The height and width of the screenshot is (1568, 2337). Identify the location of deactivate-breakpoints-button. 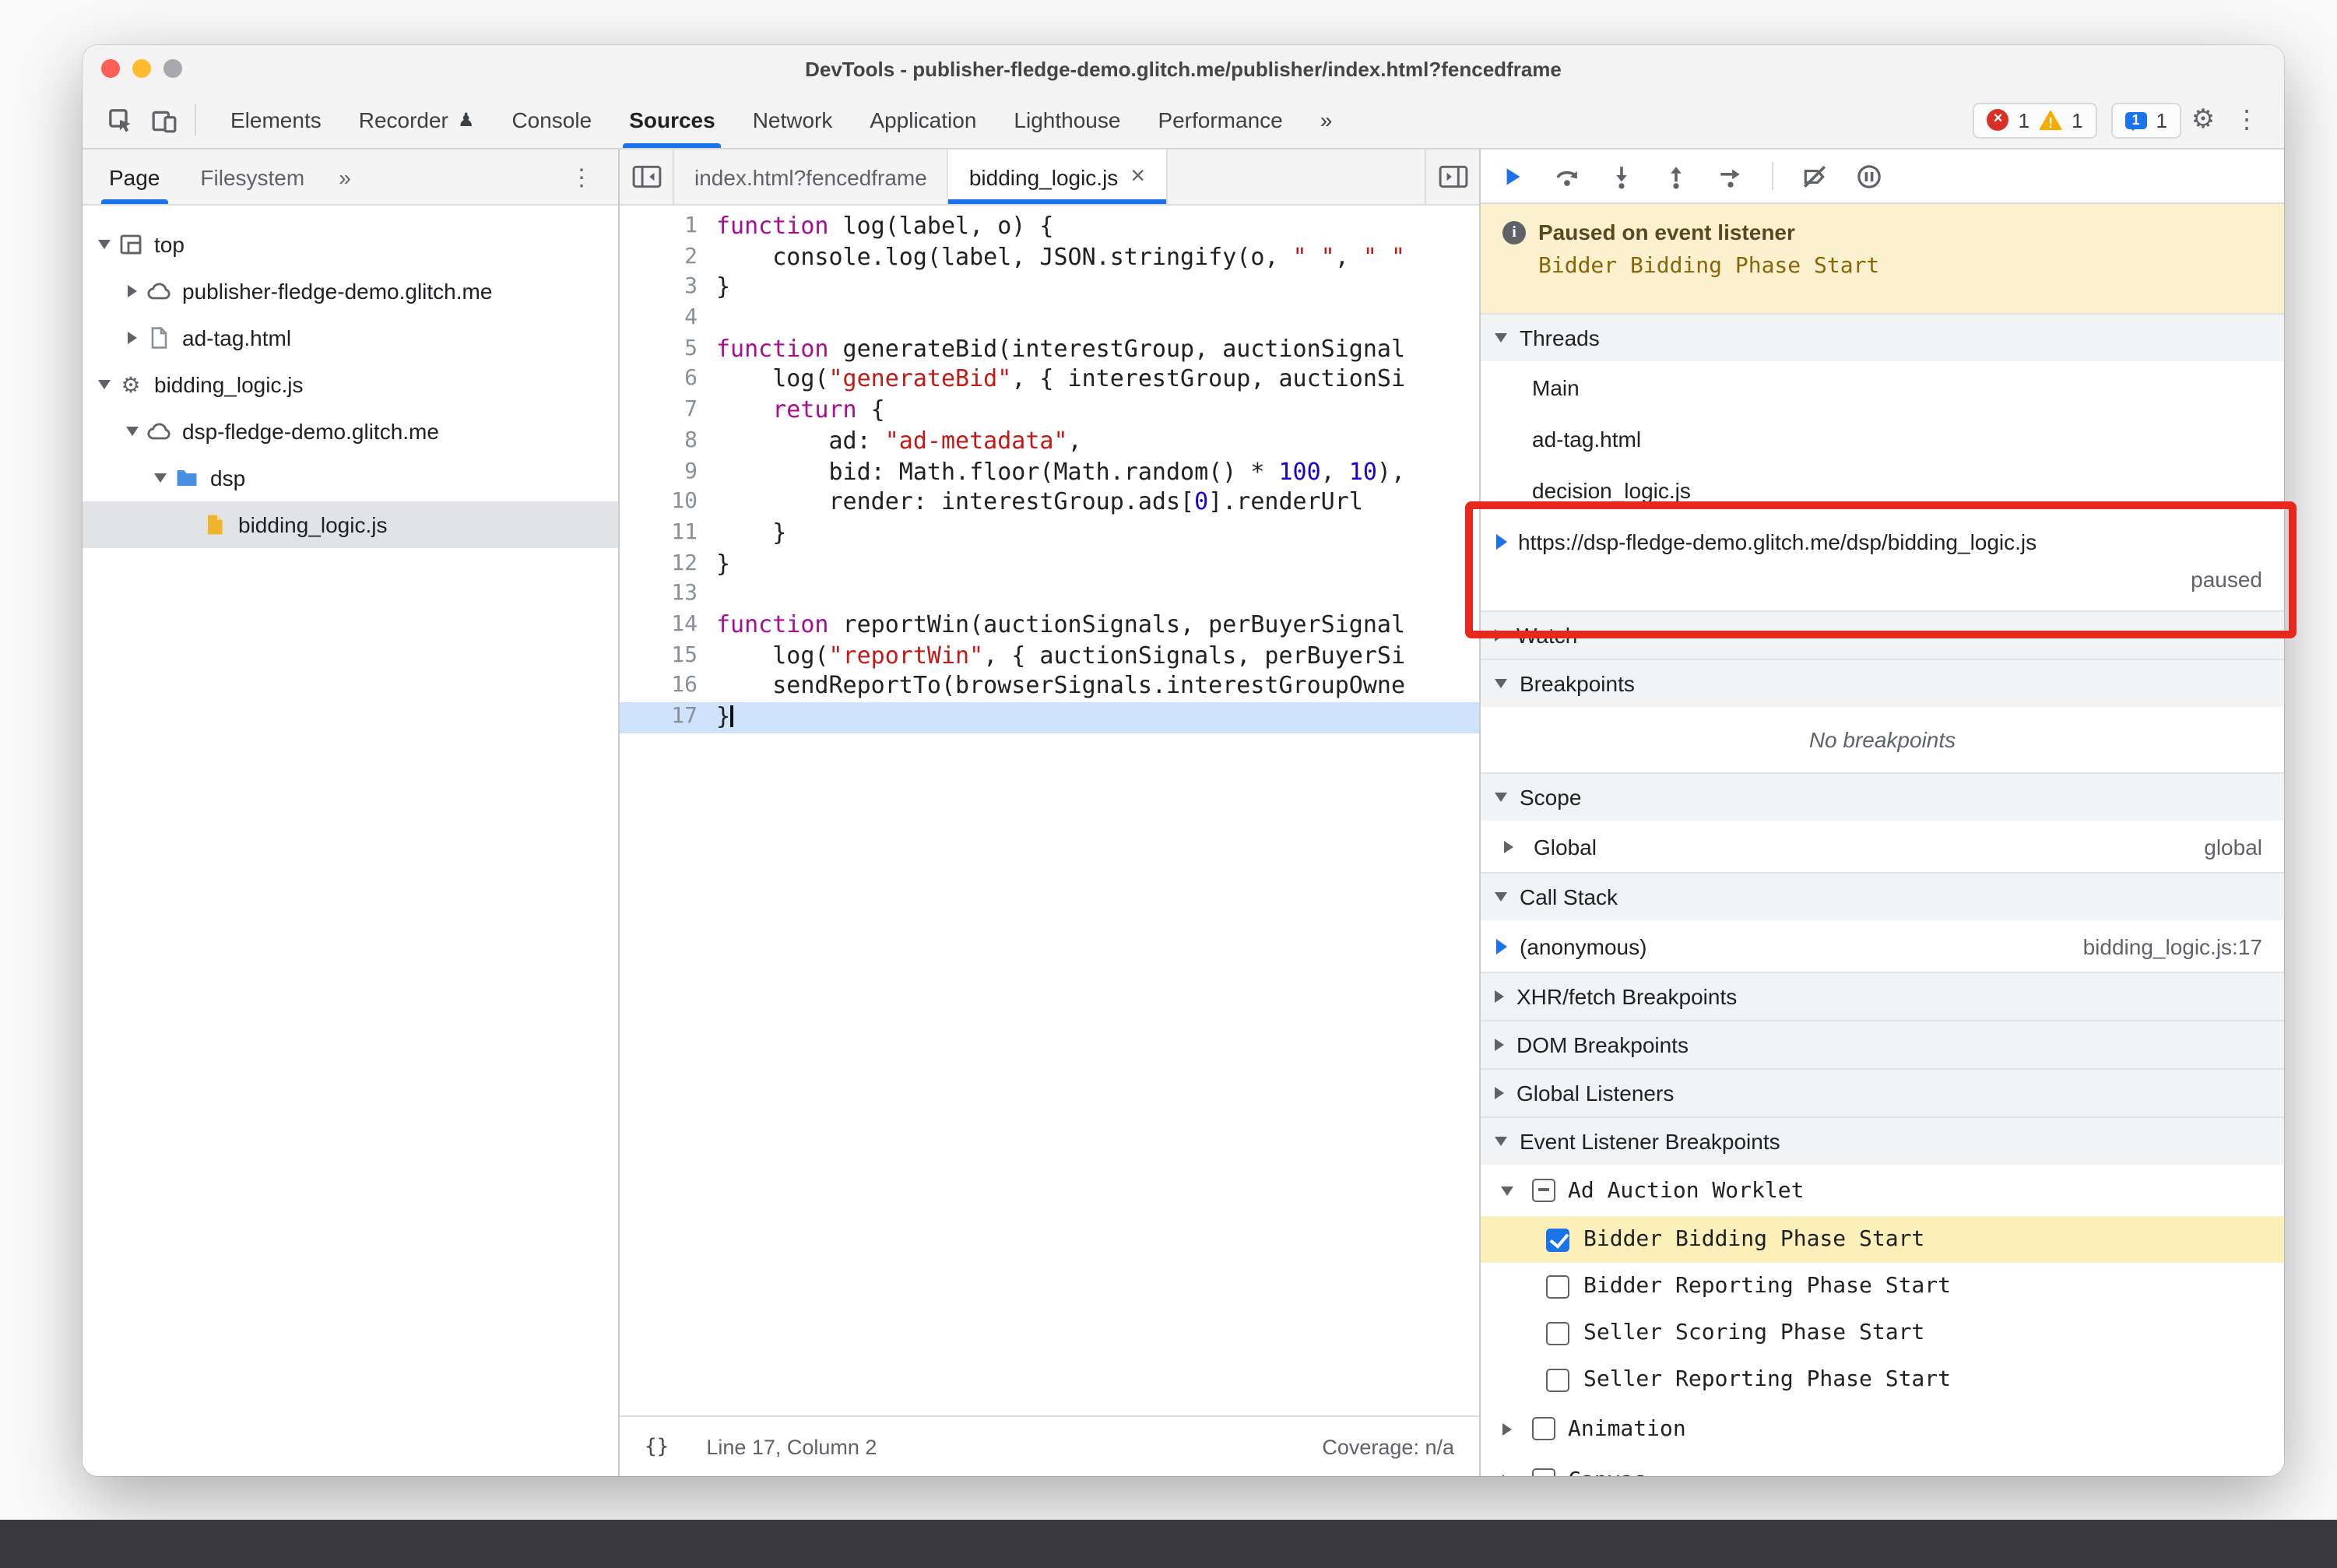
(1815, 176).